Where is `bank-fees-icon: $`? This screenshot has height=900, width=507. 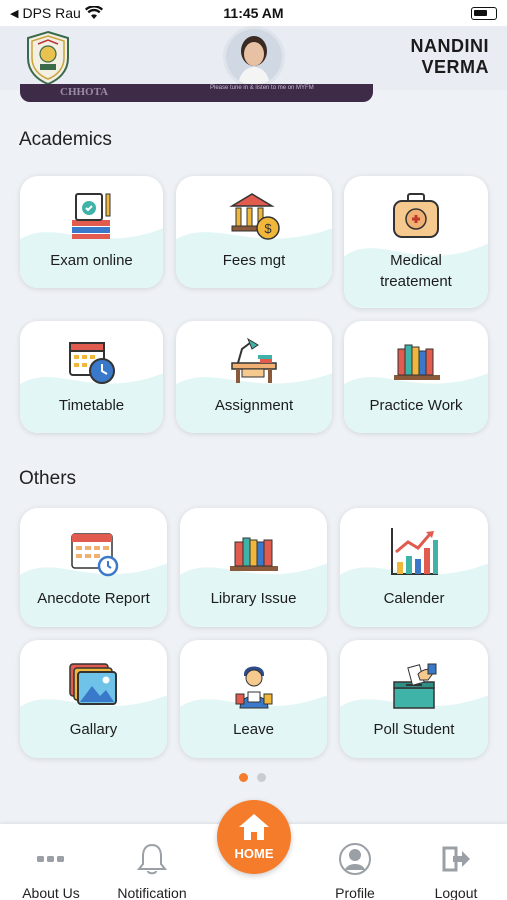
bank-fees-icon: $ is located at coordinates (254, 216).